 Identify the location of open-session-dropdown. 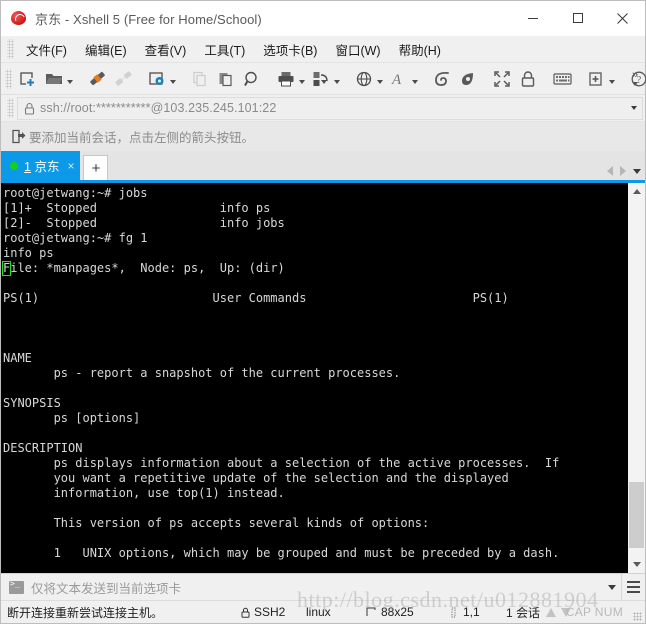
(69, 79).